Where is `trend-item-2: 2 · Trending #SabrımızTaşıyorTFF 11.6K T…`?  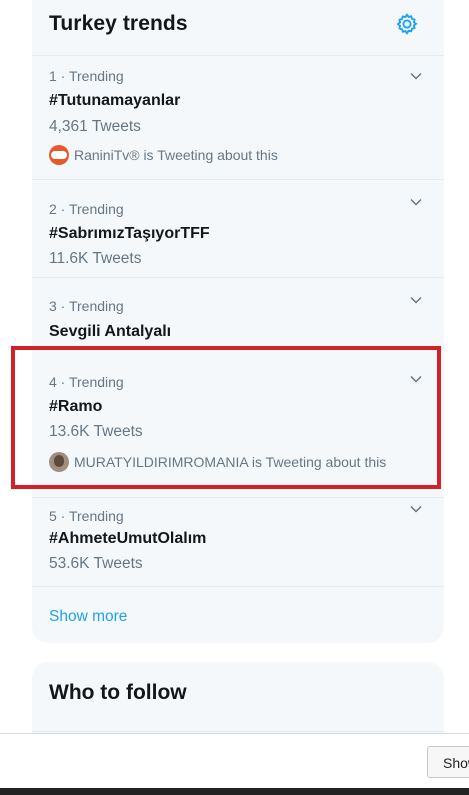
trend-item-2: 2 · Trending #SabrımızTaşıyorTFF 11.6K T… is located at coordinates (238, 229).